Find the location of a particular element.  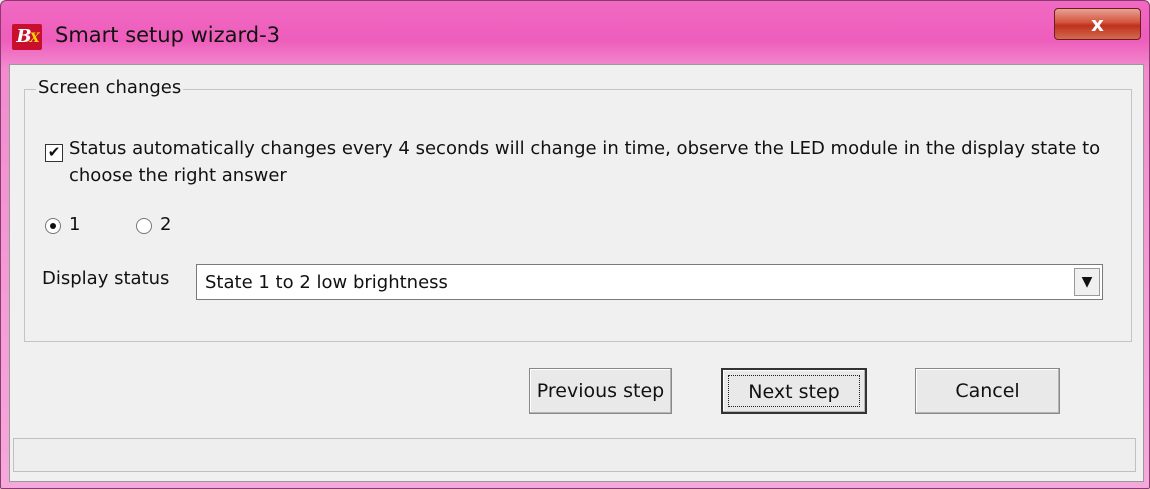

auto-change-checkbox: ✔ is located at coordinates (54, 153).